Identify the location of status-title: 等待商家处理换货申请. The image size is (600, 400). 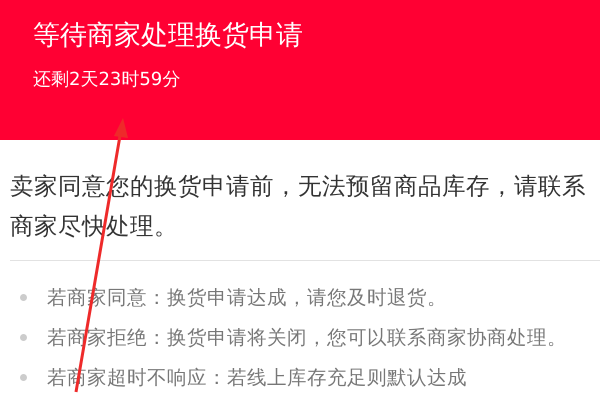
(168, 36).